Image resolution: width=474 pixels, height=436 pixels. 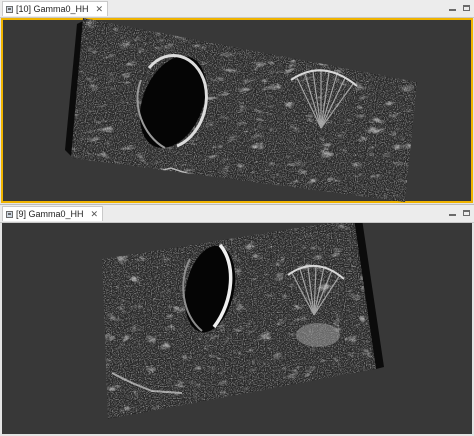 I want to click on tab-gamma0-hh-9: [9] Gamma0_HH ✕, so click(x=53, y=213).